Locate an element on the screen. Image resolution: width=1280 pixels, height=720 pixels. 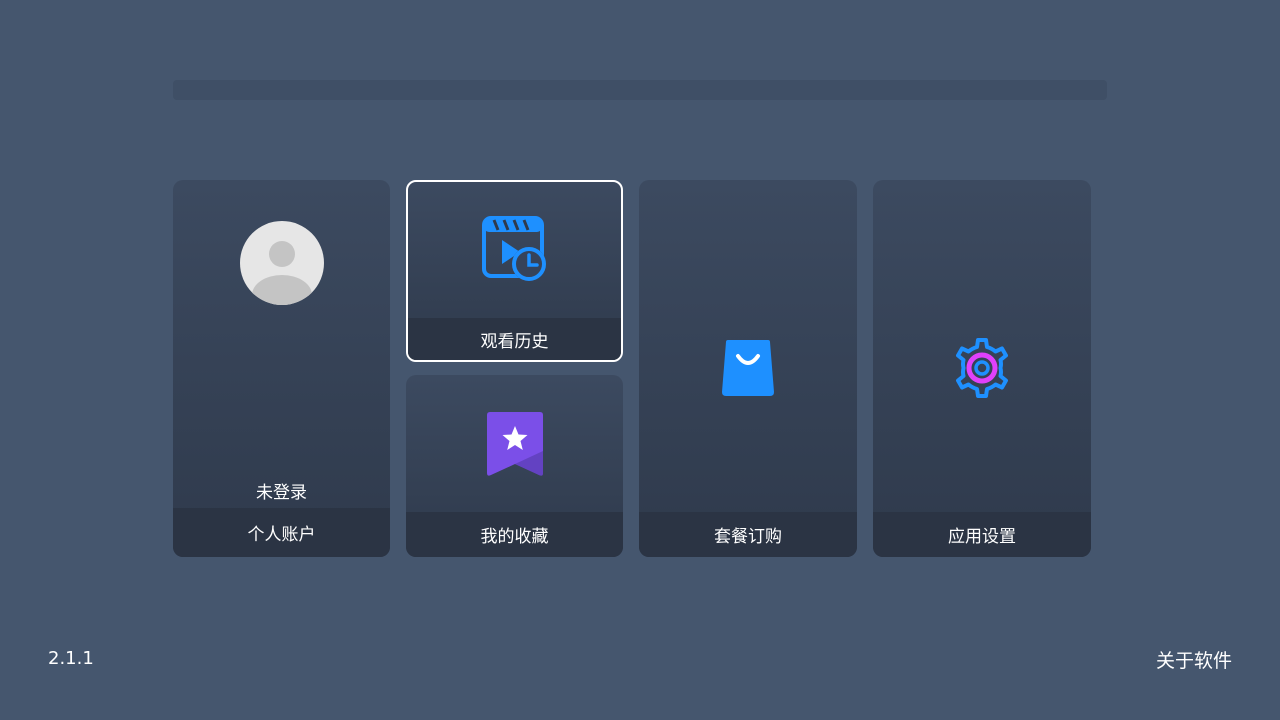
gear-icon is located at coordinates (982, 368).